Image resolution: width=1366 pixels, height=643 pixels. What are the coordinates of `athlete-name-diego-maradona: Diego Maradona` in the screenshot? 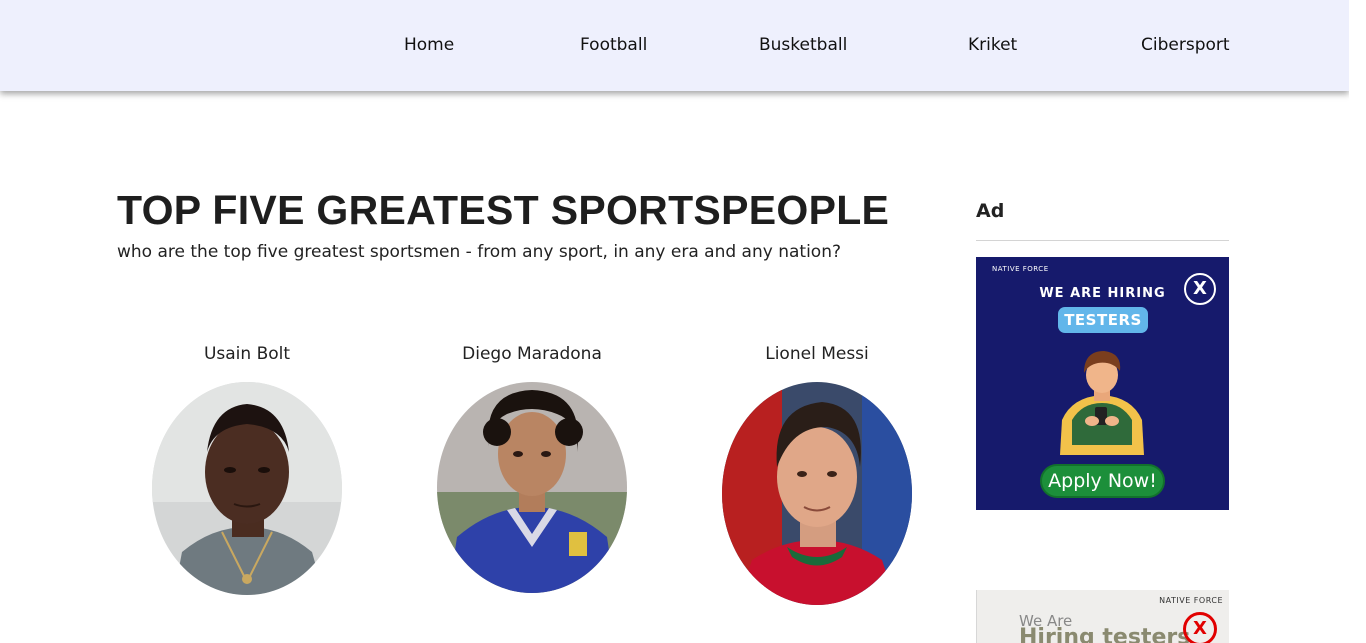 It's located at (532, 354).